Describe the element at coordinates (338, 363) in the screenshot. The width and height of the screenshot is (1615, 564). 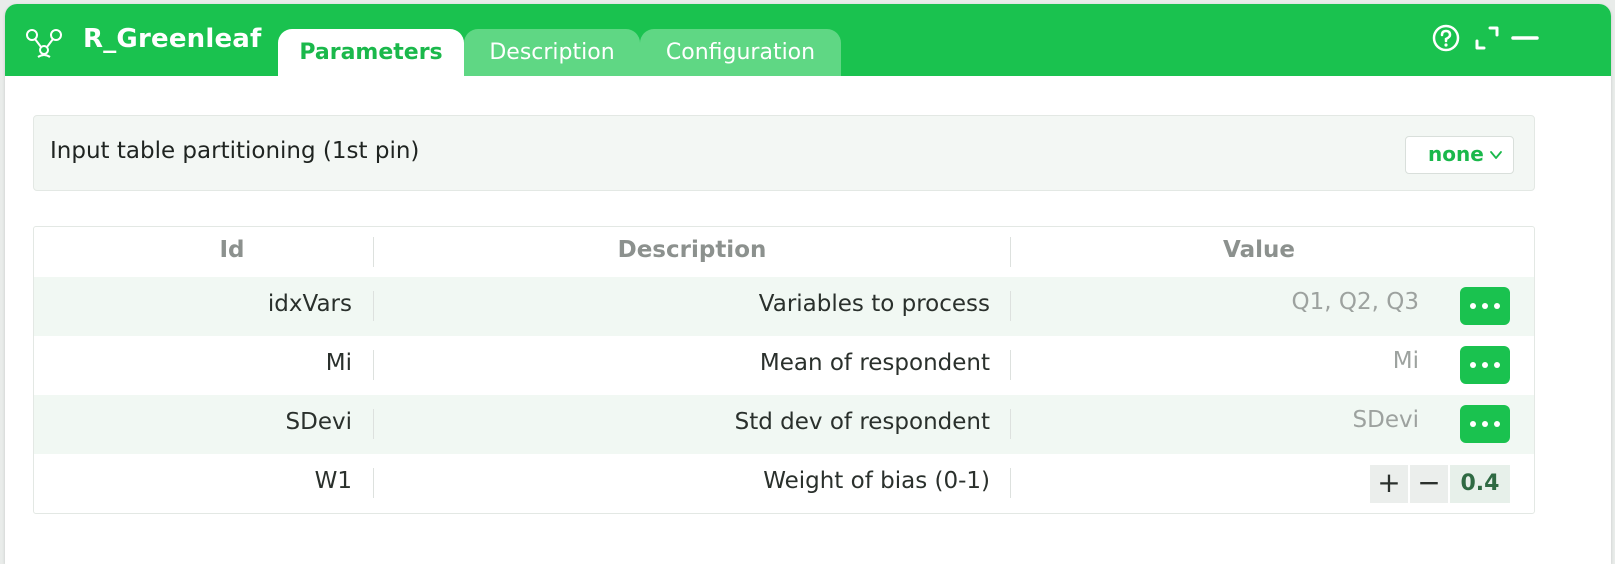
I see `param-id: Mi` at that location.